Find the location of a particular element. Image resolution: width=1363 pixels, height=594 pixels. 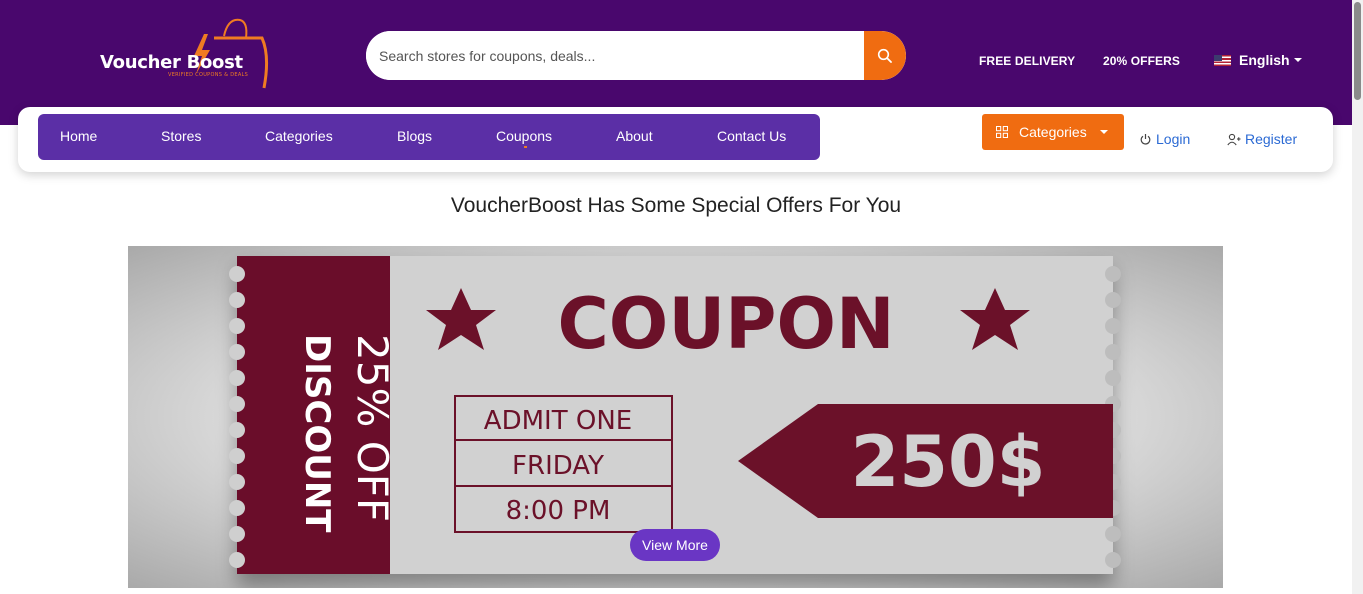

nav-item-stores: Stores is located at coordinates (181, 136).